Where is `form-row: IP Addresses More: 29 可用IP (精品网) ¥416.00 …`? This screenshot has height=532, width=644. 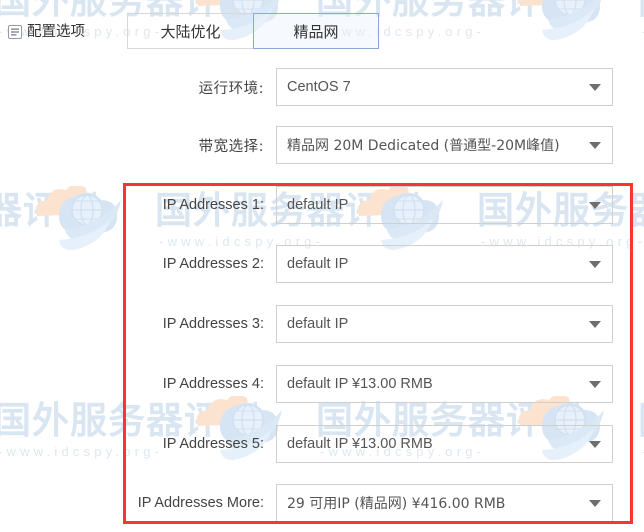 form-row: IP Addresses More: 29 可用IP (精品网) ¥416.00 … is located at coordinates (322, 503).